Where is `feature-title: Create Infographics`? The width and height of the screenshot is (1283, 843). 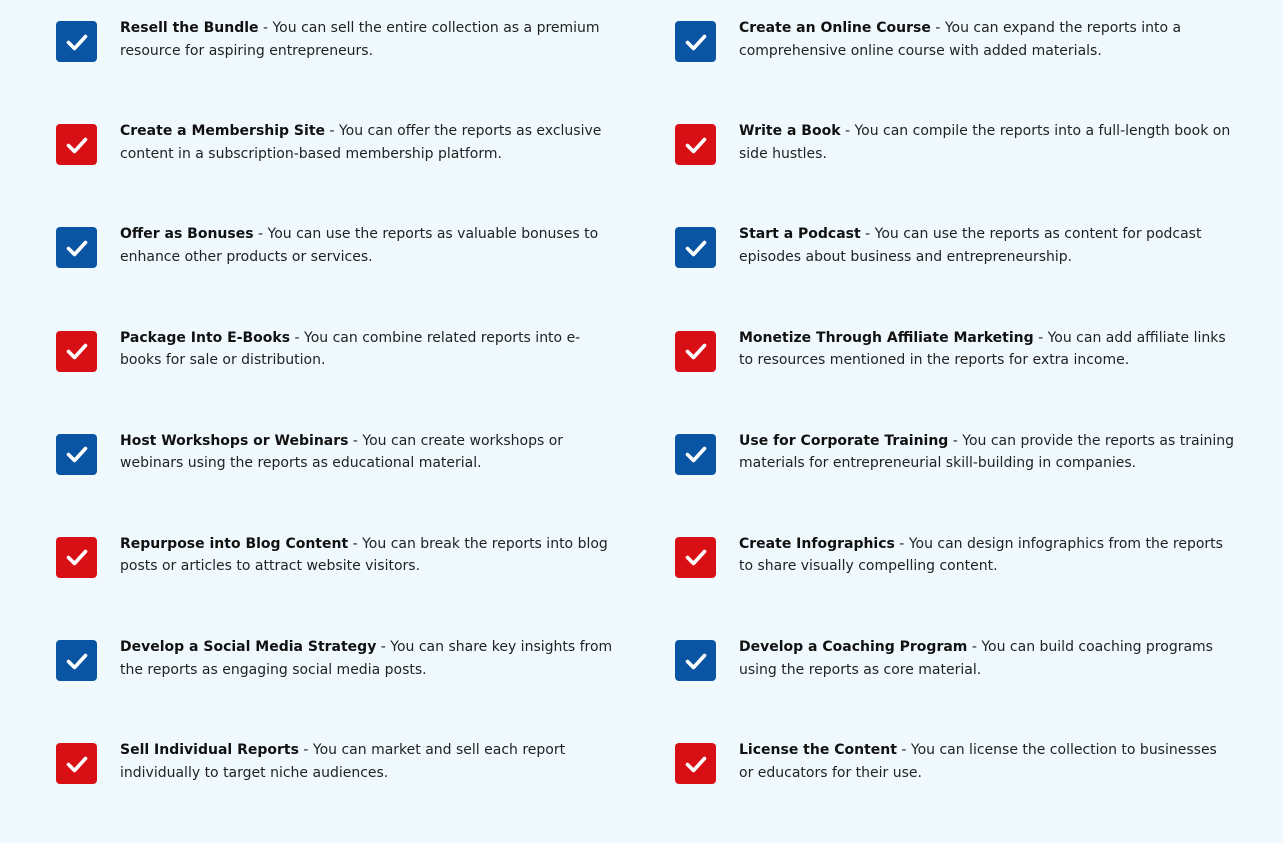 feature-title: Create Infographics is located at coordinates (817, 543).